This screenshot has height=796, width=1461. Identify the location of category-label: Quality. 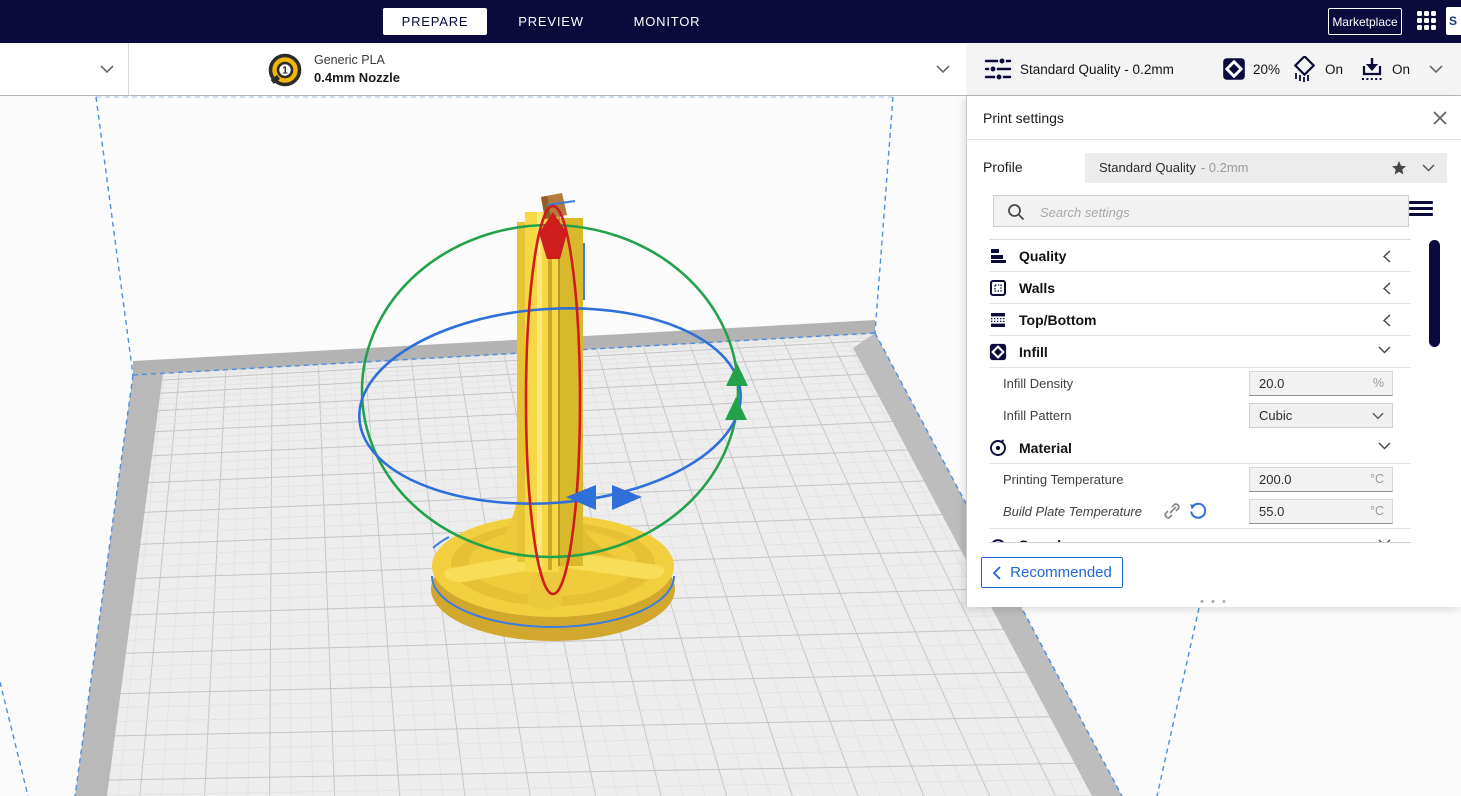
(1043, 256).